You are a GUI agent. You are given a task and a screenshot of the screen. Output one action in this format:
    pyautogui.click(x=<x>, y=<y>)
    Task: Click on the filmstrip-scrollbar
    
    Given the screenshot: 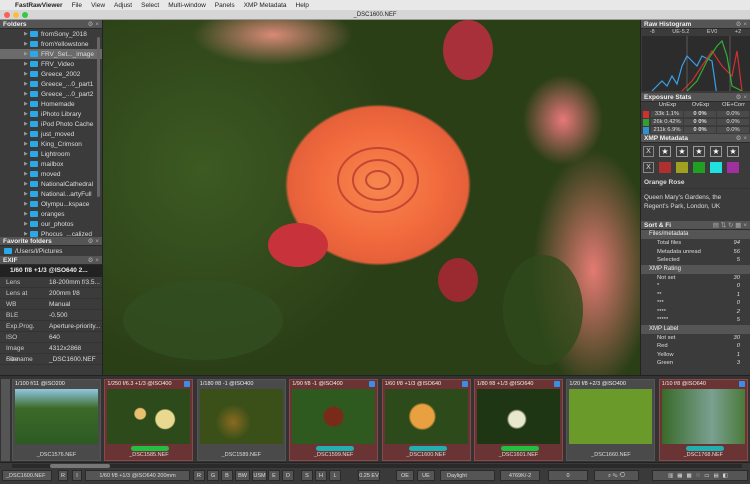 What is the action you would take?
    pyautogui.click(x=377, y=466)
    